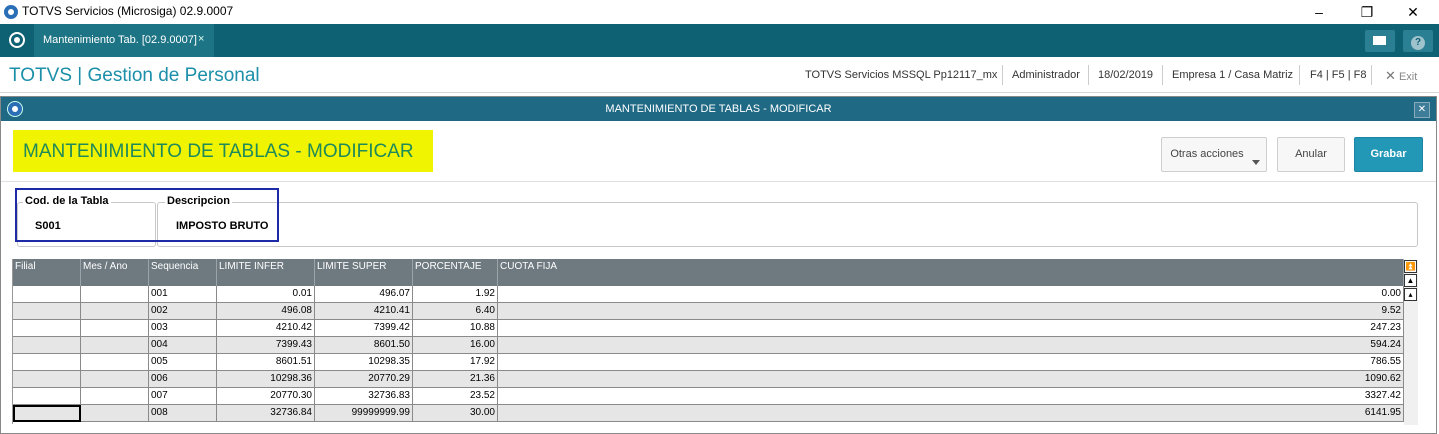 This screenshot has width=1439, height=434. What do you see at coordinates (455, 362) in the screenshot?
I see `cell-porcentaje: 17.92` at bounding box center [455, 362].